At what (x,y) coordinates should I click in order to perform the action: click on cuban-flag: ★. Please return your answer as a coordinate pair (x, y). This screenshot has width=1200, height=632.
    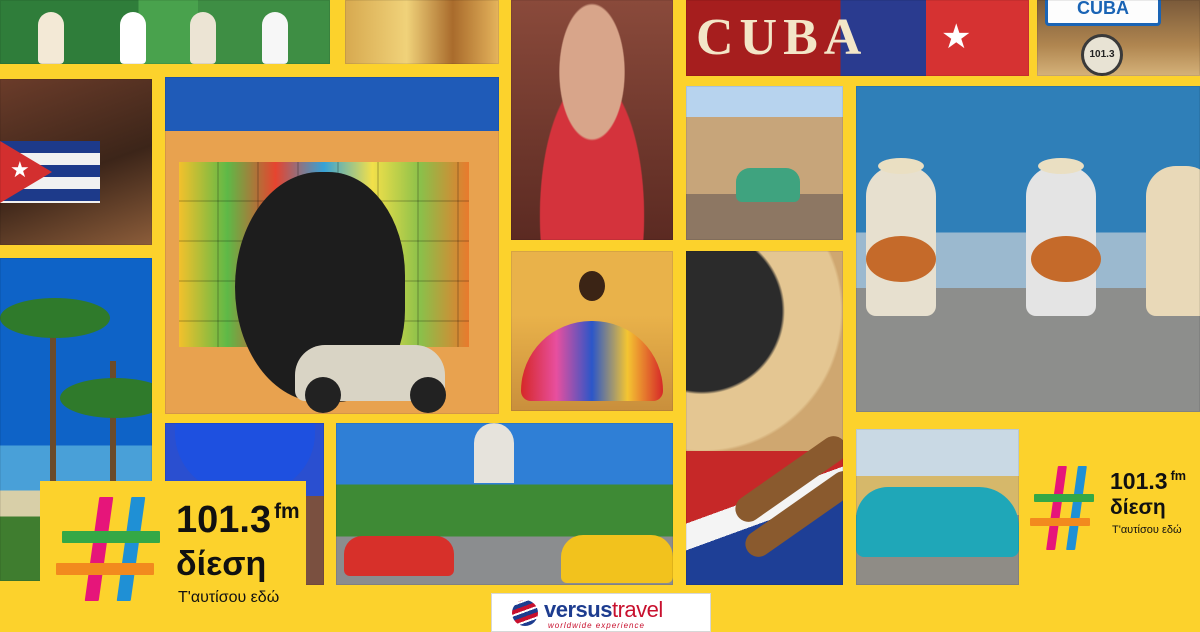
    Looking at the image, I should click on (50, 172).